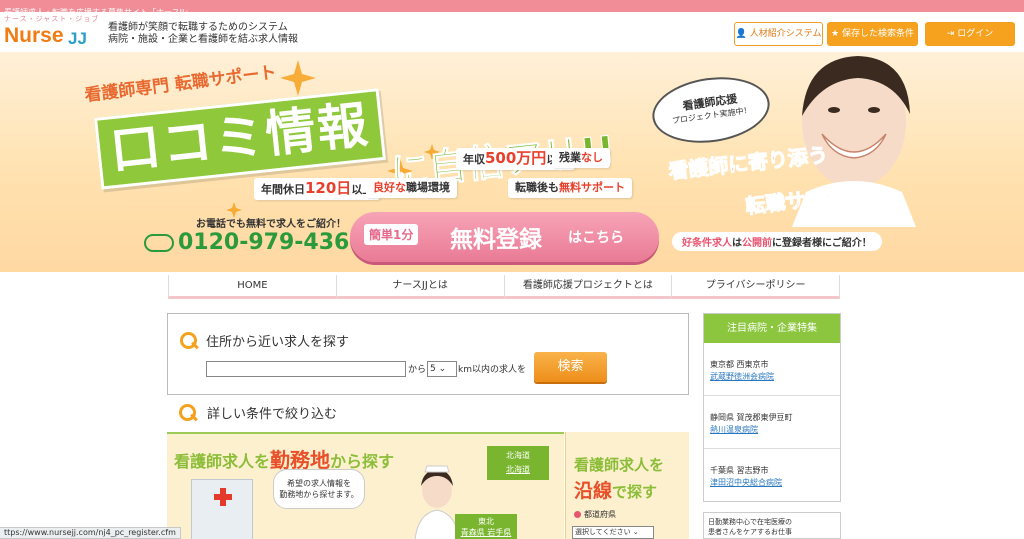 The height and width of the screenshot is (539, 1024). What do you see at coordinates (592, 187) in the screenshot?
I see `chip-support-em: 無料サポート` at bounding box center [592, 187].